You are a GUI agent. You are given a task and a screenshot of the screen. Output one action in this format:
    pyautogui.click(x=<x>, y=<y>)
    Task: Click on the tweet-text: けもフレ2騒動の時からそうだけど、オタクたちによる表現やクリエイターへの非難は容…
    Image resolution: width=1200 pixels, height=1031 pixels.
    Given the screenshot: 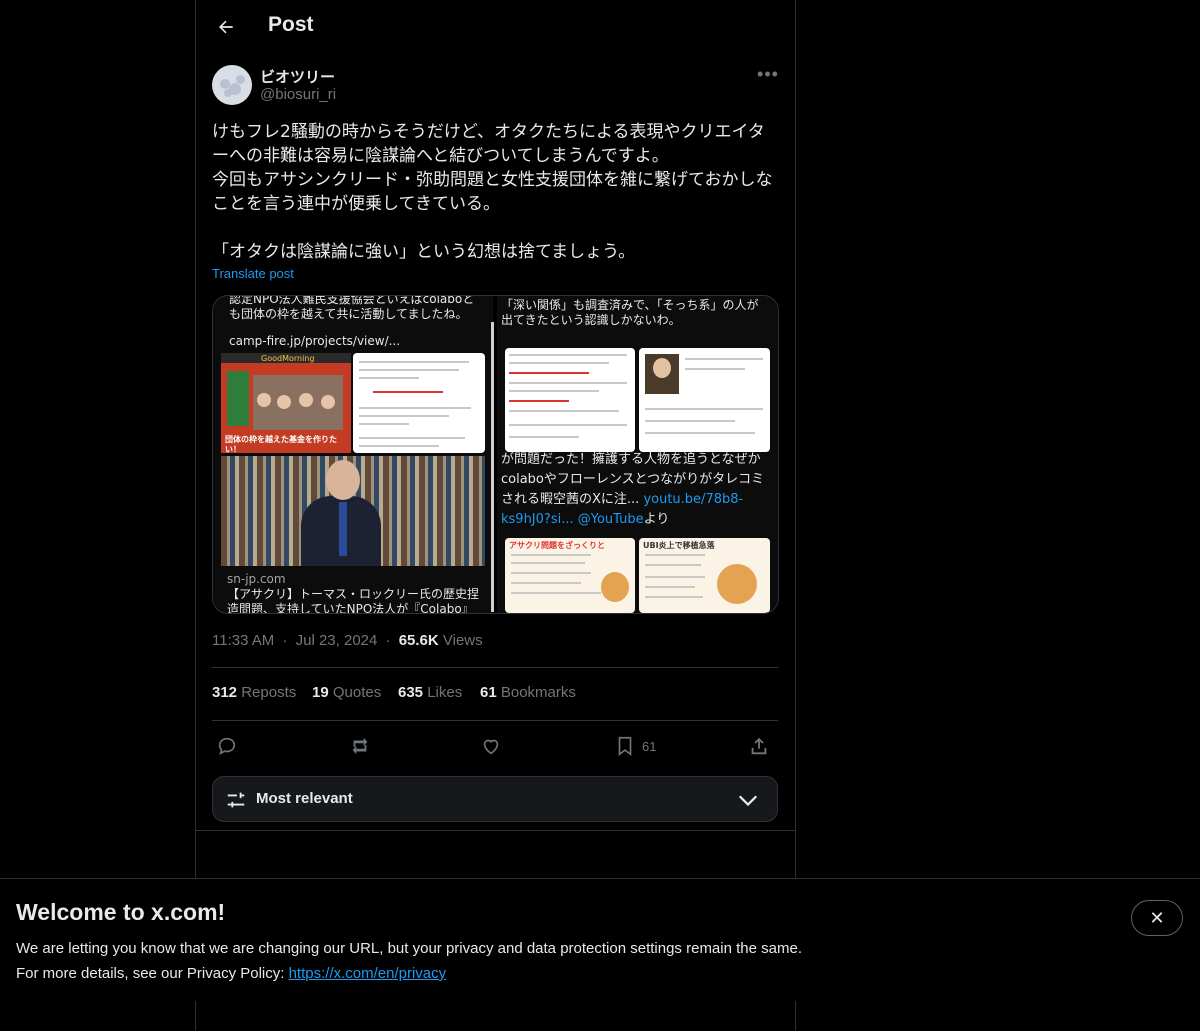 What is the action you would take?
    pyautogui.click(x=492, y=192)
    